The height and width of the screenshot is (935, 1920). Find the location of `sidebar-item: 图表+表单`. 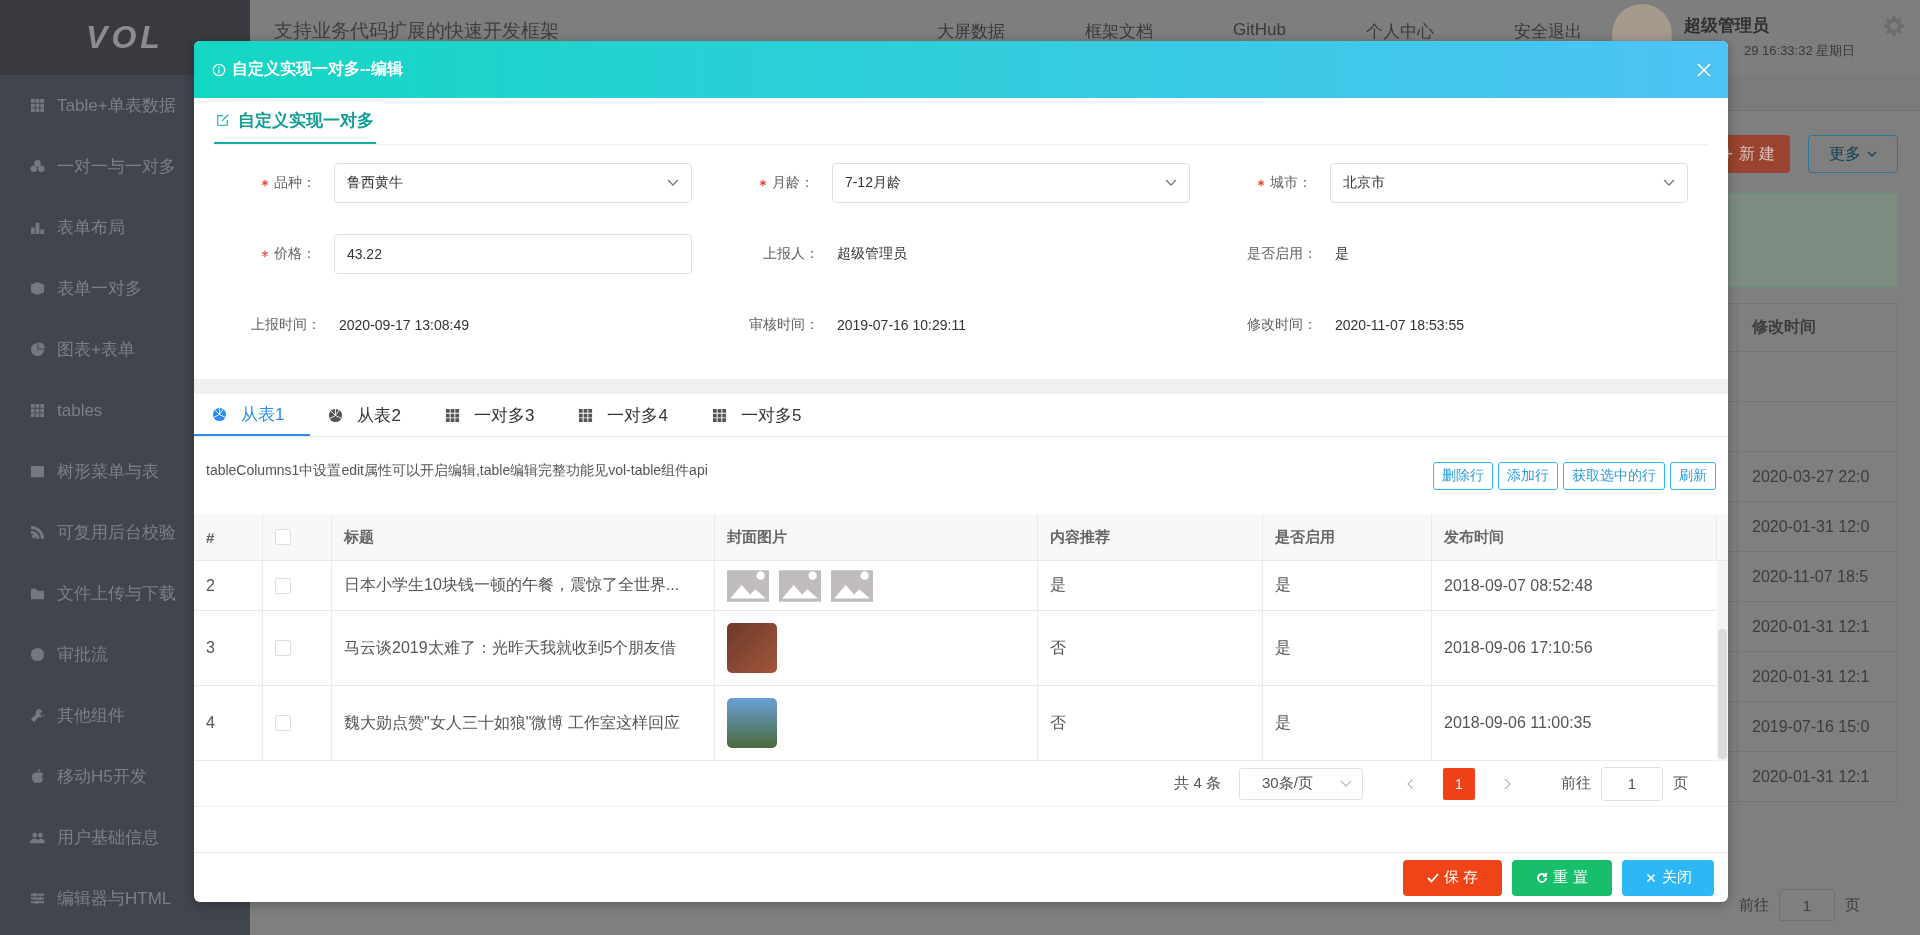

sidebar-item: 图表+表单 is located at coordinates (125, 349).